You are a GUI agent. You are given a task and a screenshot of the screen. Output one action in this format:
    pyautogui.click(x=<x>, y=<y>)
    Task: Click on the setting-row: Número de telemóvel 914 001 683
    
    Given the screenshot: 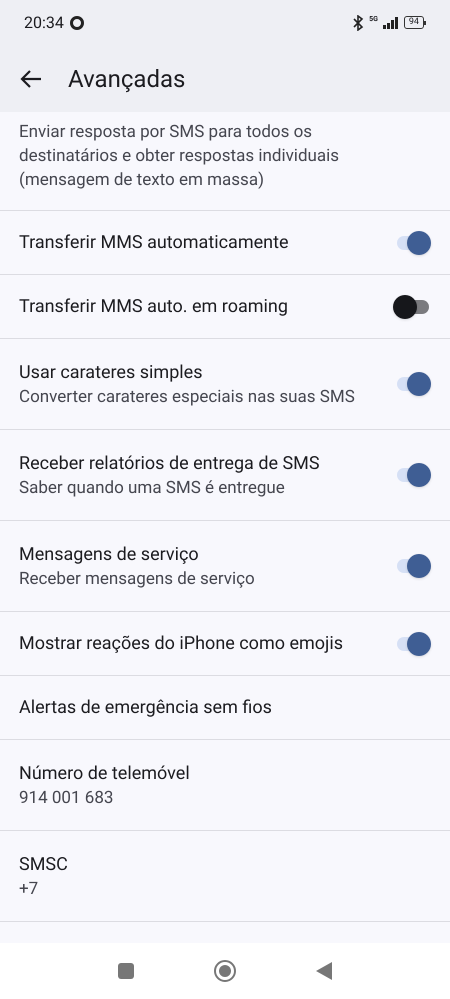 What is the action you would take?
    pyautogui.click(x=225, y=785)
    